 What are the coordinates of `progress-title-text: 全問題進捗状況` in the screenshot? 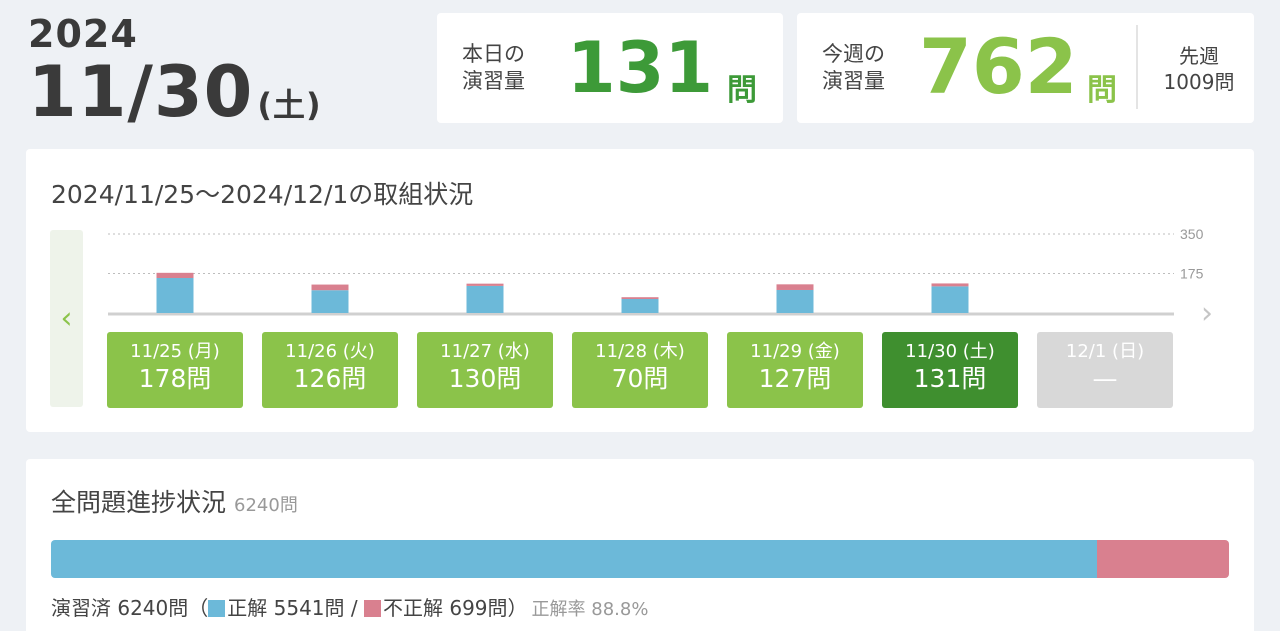 It's located at (139, 502).